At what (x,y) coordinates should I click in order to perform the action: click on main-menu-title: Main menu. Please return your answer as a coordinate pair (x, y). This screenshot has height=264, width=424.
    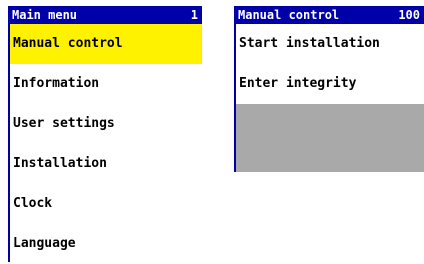
    Looking at the image, I should click on (45, 15).